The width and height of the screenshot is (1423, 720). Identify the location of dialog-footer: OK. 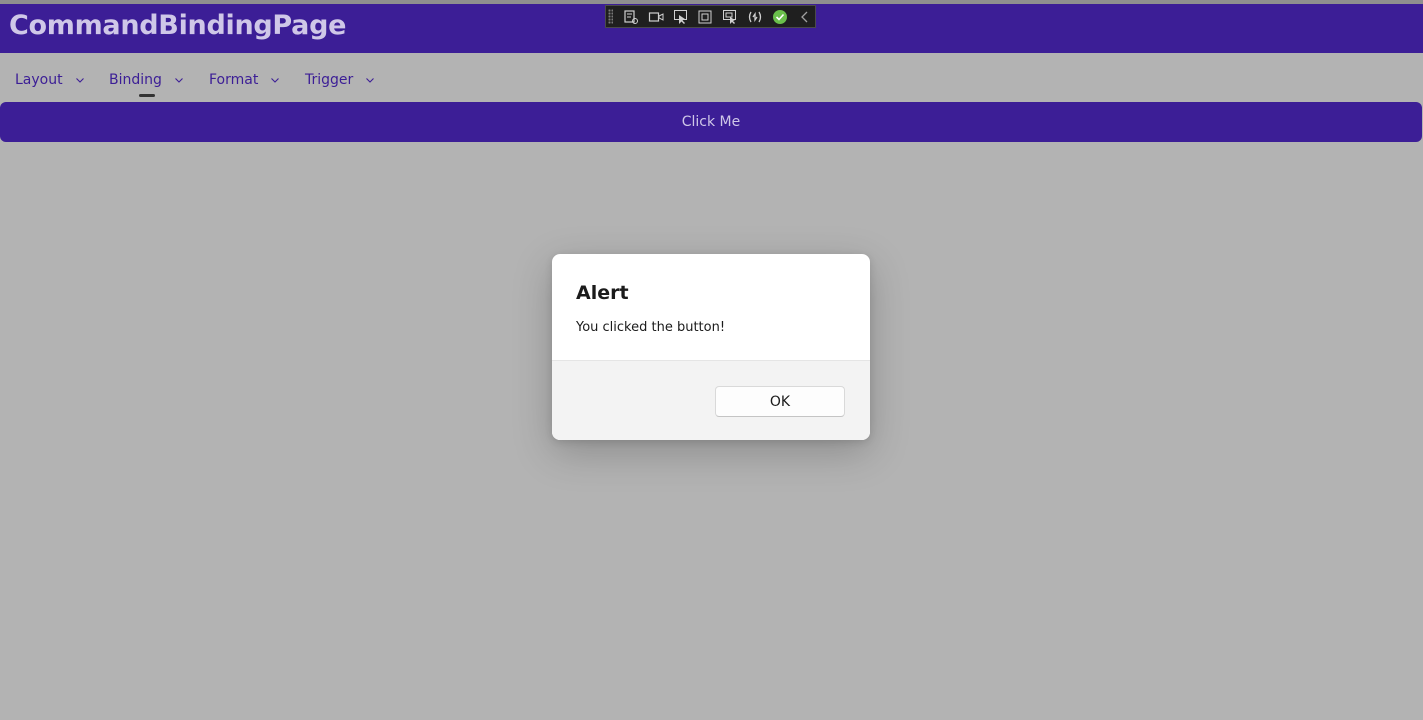
(711, 400).